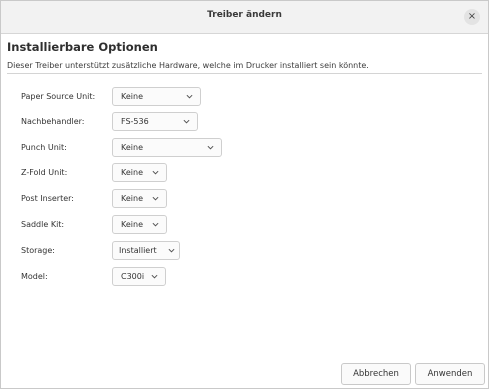 The height and width of the screenshot is (389, 489). What do you see at coordinates (135, 121) in the screenshot?
I see `combo-value: FS-536` at bounding box center [135, 121].